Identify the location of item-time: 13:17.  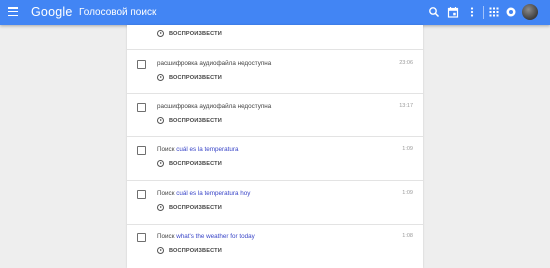
(406, 106).